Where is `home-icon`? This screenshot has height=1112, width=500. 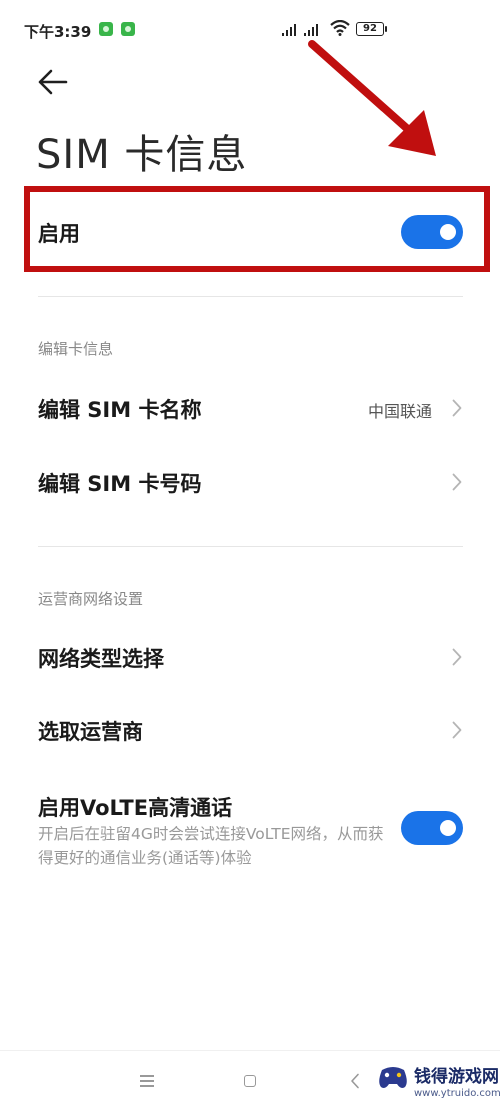
home-icon is located at coordinates (250, 1081).